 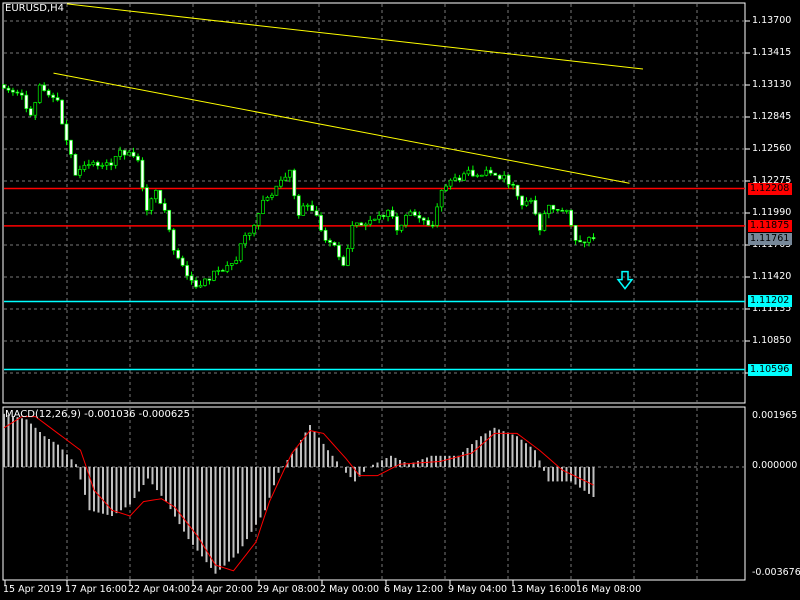 What do you see at coordinates (772, 52) in the screenshot?
I see `price-tick-label: 1.13415` at bounding box center [772, 52].